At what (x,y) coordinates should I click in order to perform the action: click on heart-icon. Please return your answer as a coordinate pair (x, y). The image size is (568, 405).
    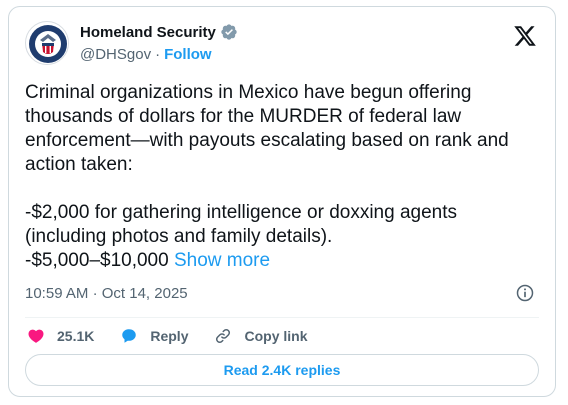
    Looking at the image, I should click on (36, 336).